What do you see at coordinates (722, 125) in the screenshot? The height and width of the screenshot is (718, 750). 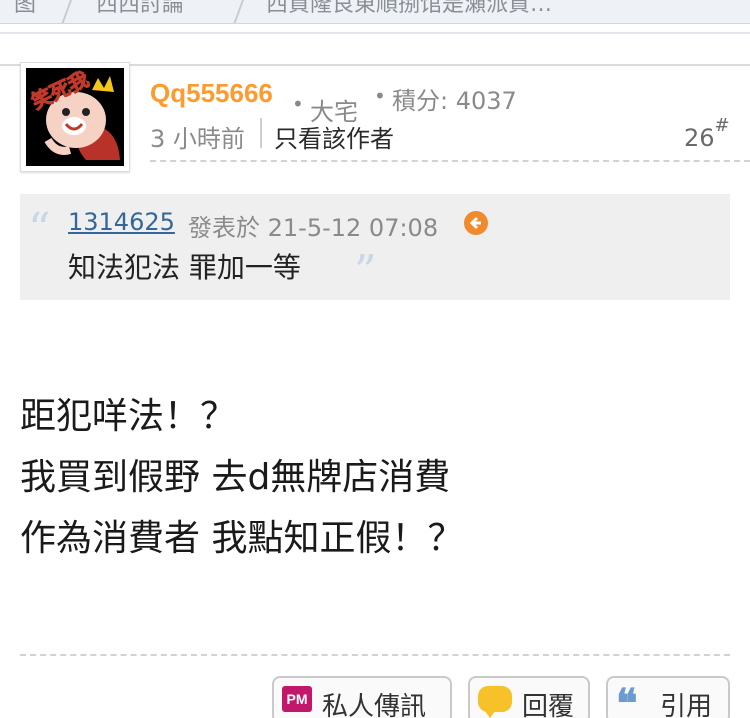 I see `floor-hash: #` at bounding box center [722, 125].